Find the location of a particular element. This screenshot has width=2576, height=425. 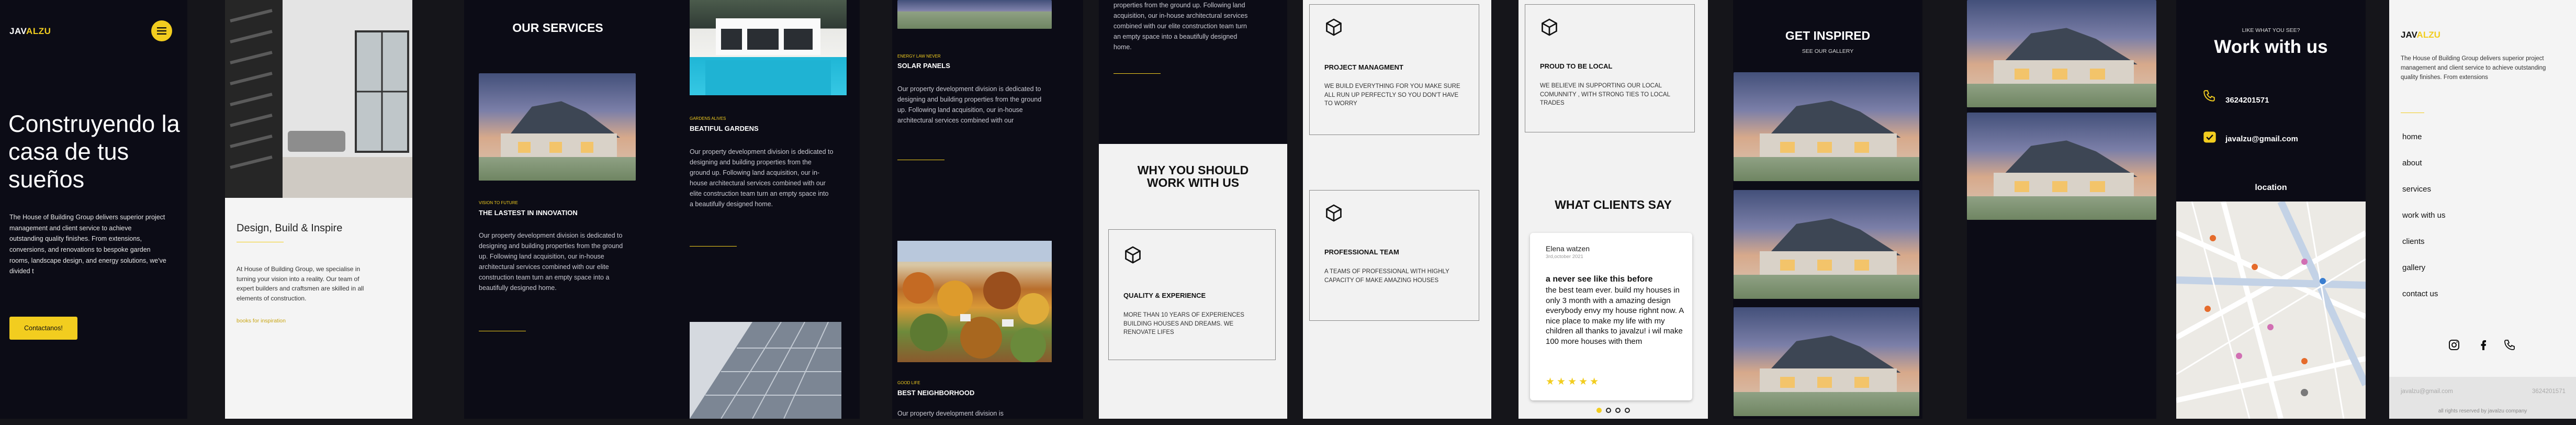

interior-illustration is located at coordinates (319, 99).